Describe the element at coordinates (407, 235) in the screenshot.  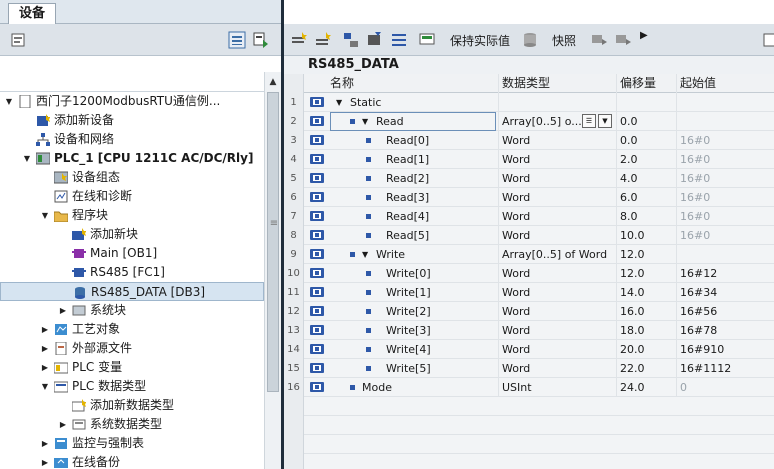
I see `member-name: Read[5]` at that location.